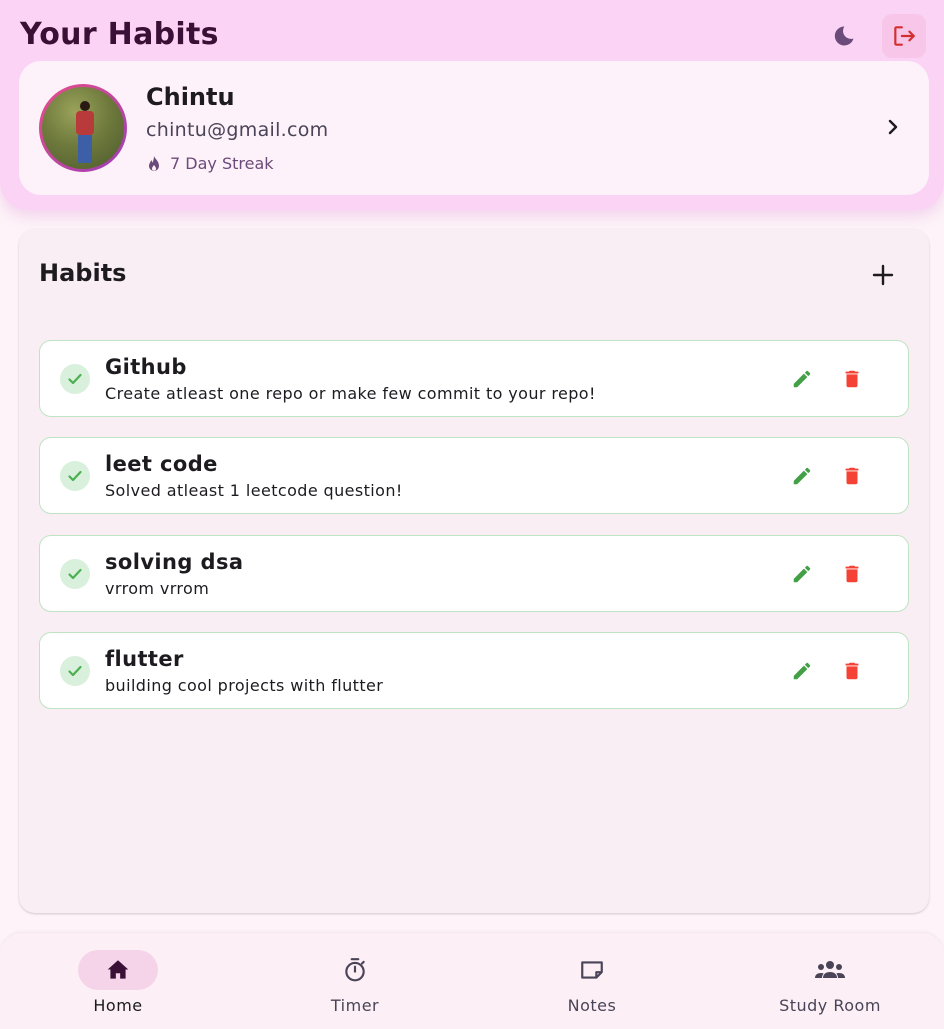 This screenshot has height=1029, width=944. I want to click on avatar, so click(83, 128).